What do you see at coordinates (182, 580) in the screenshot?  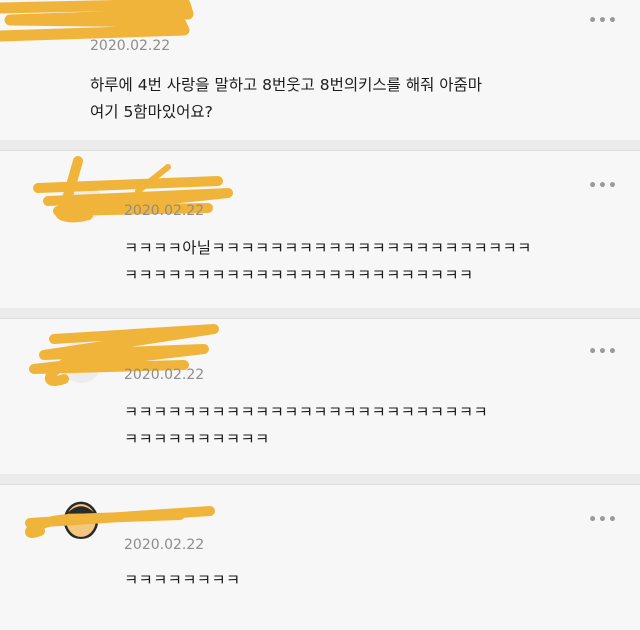 I see `comment-text: ㅋㅋㅋㅋㅋㅋㅋㅋ` at bounding box center [182, 580].